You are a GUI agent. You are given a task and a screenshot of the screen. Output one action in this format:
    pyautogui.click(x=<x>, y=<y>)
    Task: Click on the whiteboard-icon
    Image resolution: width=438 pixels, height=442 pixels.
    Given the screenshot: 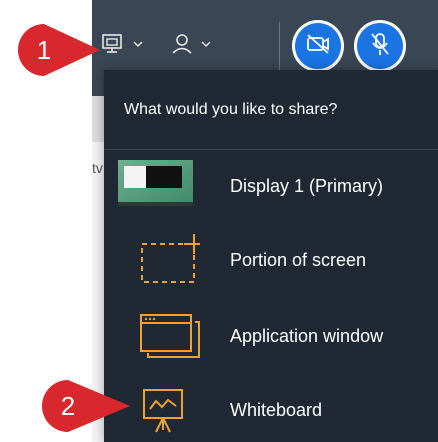 What is the action you would take?
    pyautogui.click(x=163, y=412)
    